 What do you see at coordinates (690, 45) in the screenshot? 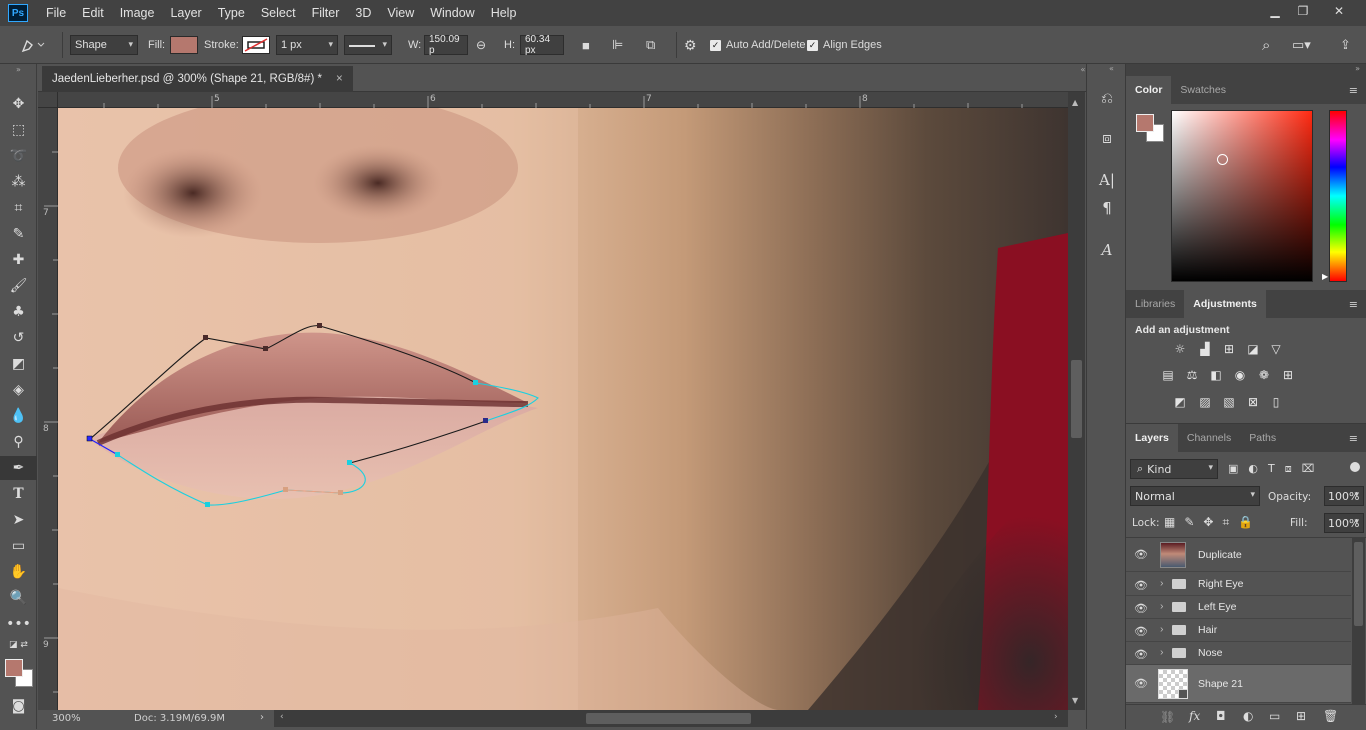
I see `gear-icon: ⚙` at bounding box center [690, 45].